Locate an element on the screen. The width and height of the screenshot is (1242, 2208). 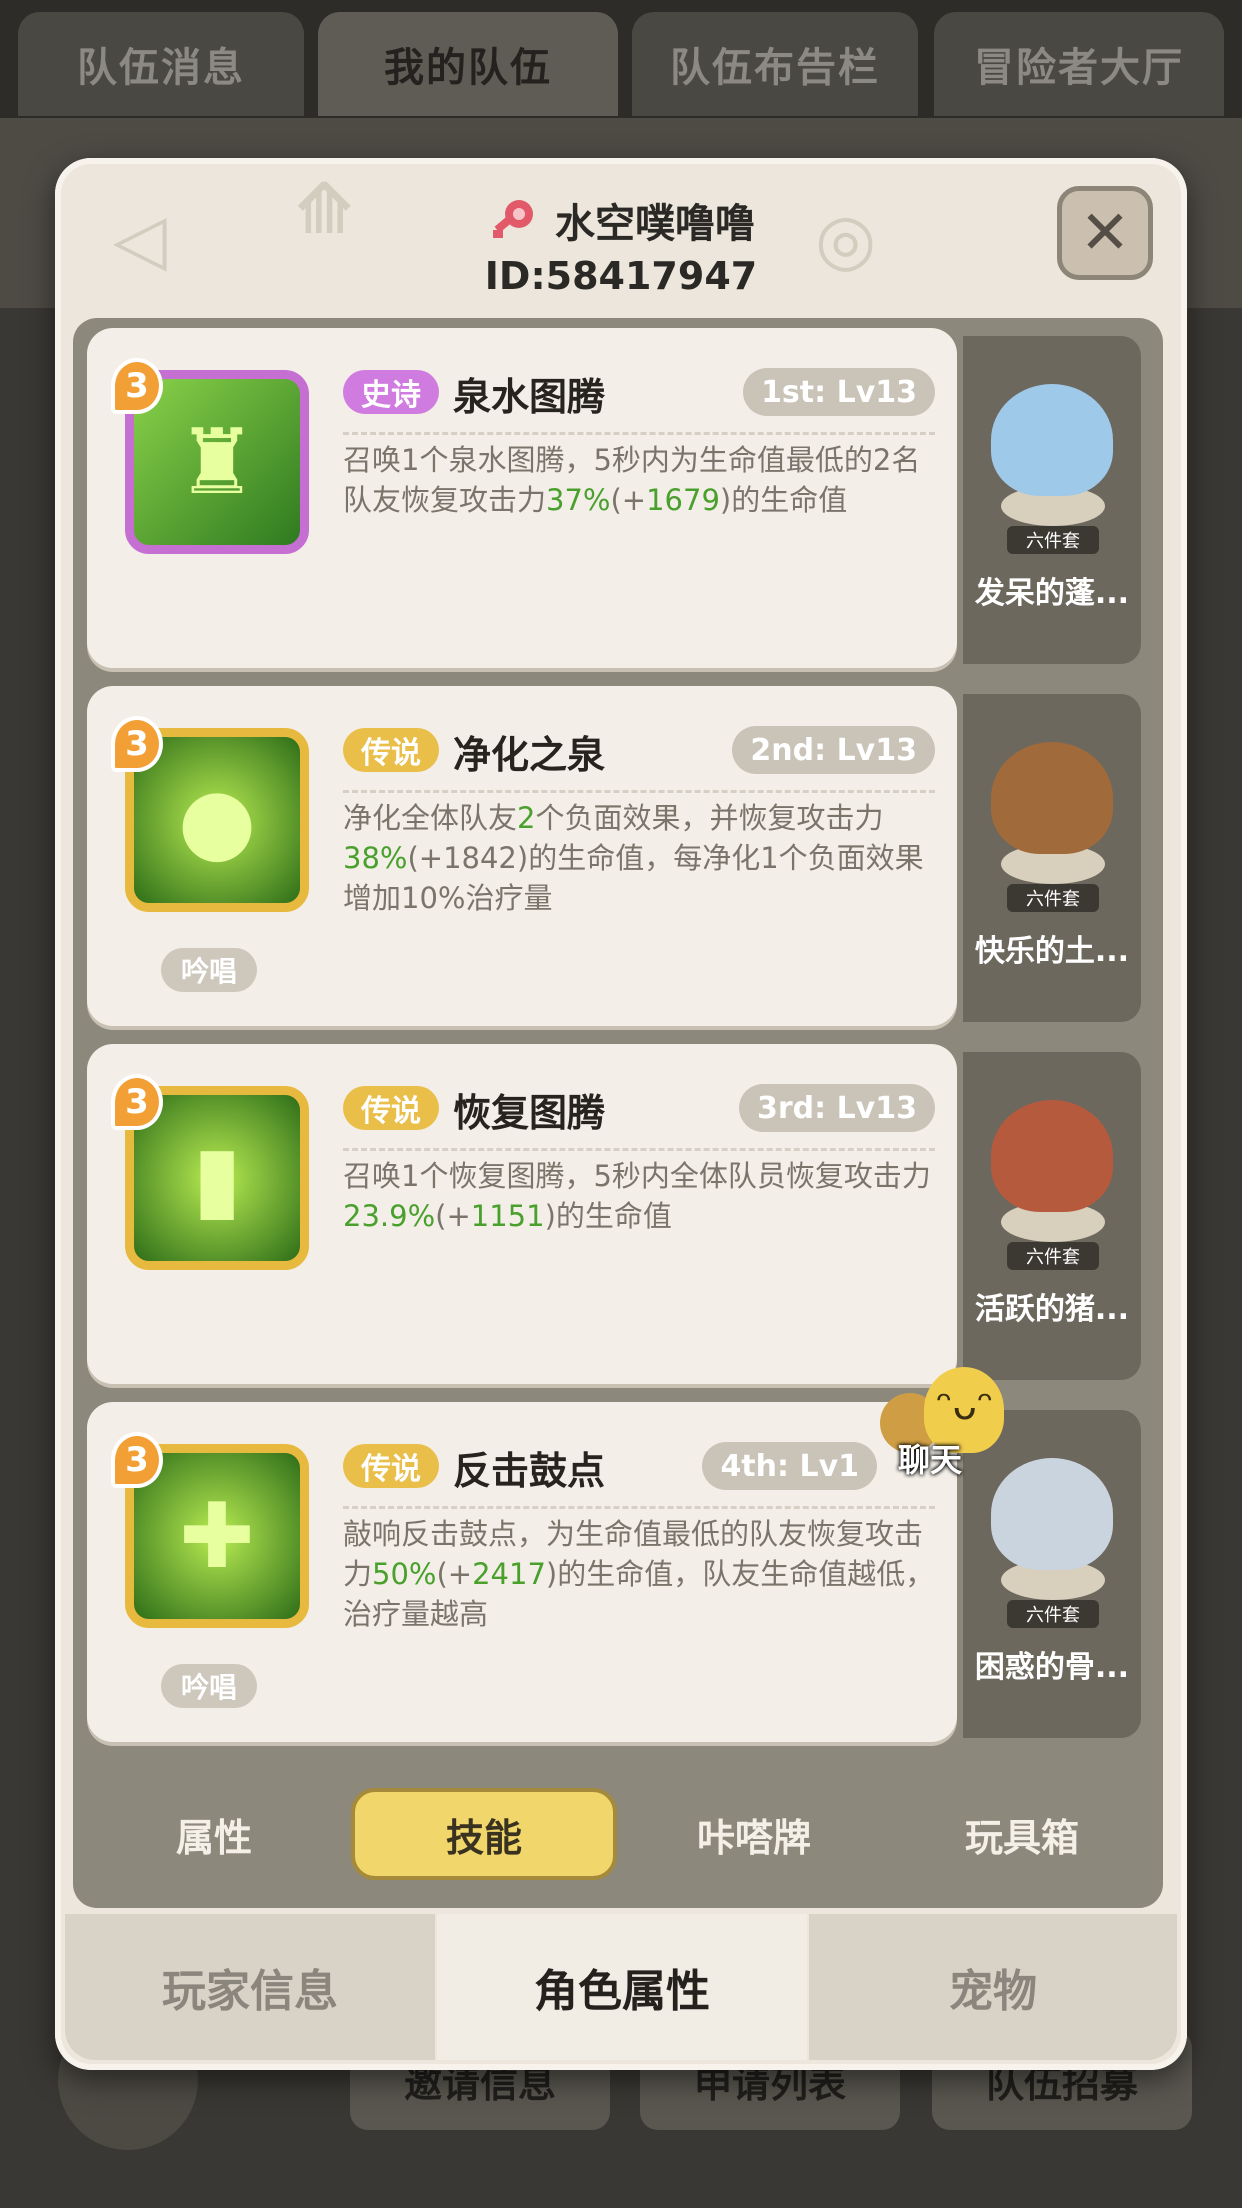
spring-totem-icon: ♜ is located at coordinates (217, 462).